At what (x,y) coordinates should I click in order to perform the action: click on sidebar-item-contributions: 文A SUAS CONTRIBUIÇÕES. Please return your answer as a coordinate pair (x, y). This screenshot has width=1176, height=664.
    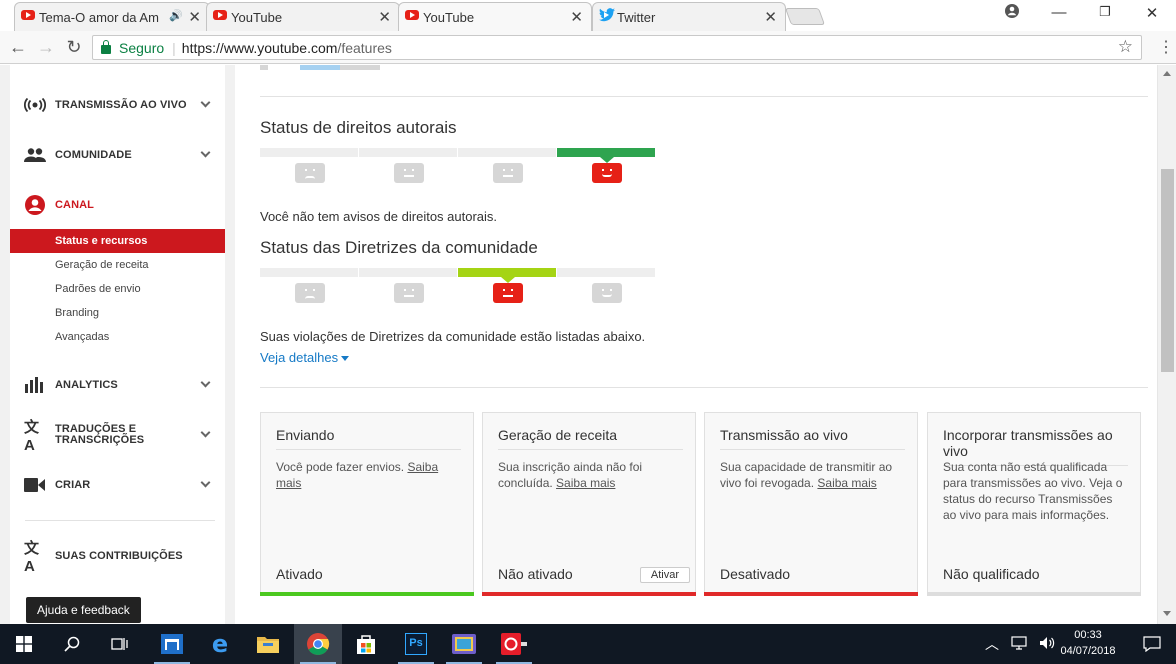
    Looking at the image, I should click on (117, 557).